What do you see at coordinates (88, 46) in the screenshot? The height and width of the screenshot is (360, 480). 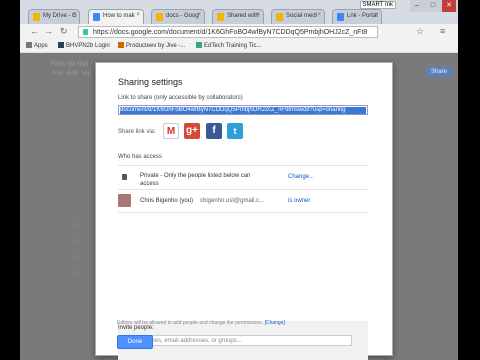 I see `bookmark-label: BHVPN2b Login` at bounding box center [88, 46].